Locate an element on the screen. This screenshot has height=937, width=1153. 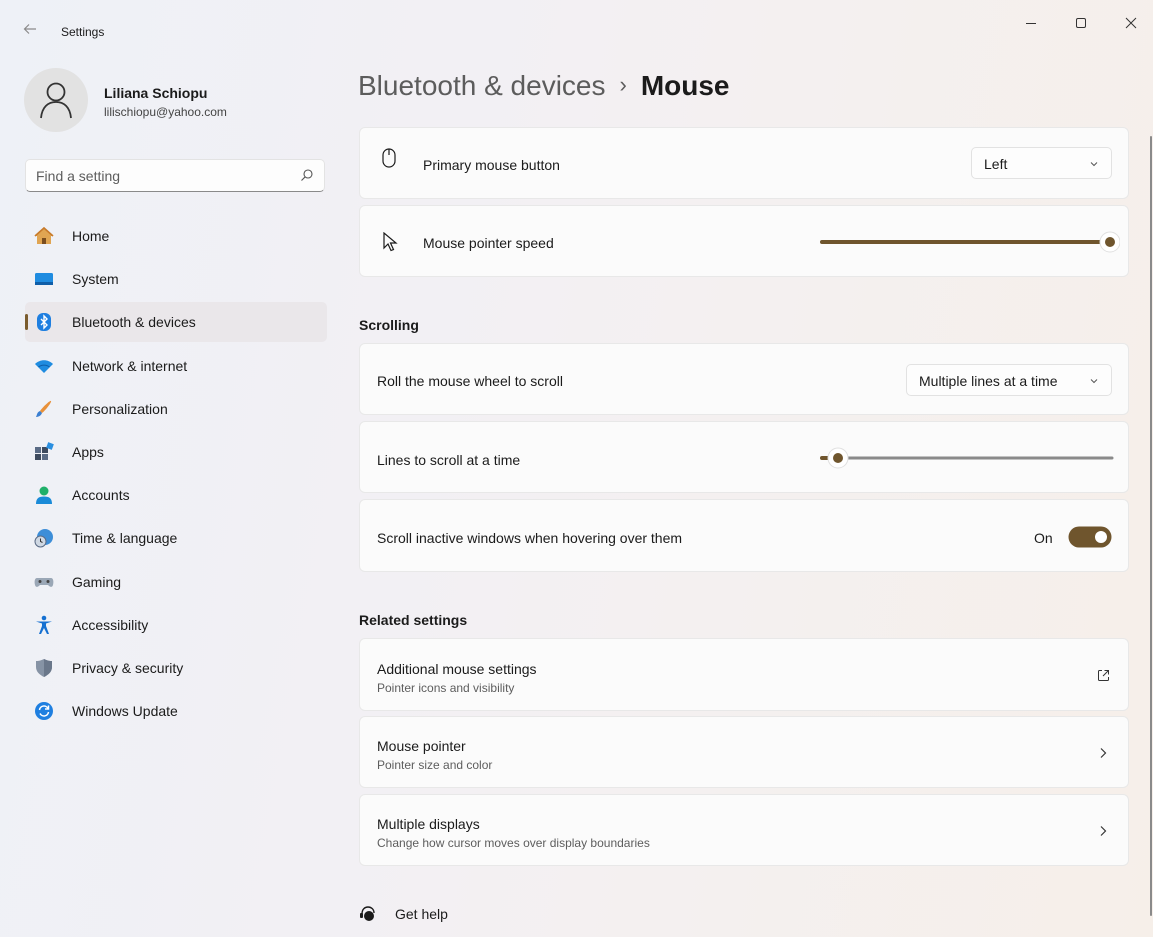
sidebar-item-network: Network & internet is located at coordinates (176, 366).